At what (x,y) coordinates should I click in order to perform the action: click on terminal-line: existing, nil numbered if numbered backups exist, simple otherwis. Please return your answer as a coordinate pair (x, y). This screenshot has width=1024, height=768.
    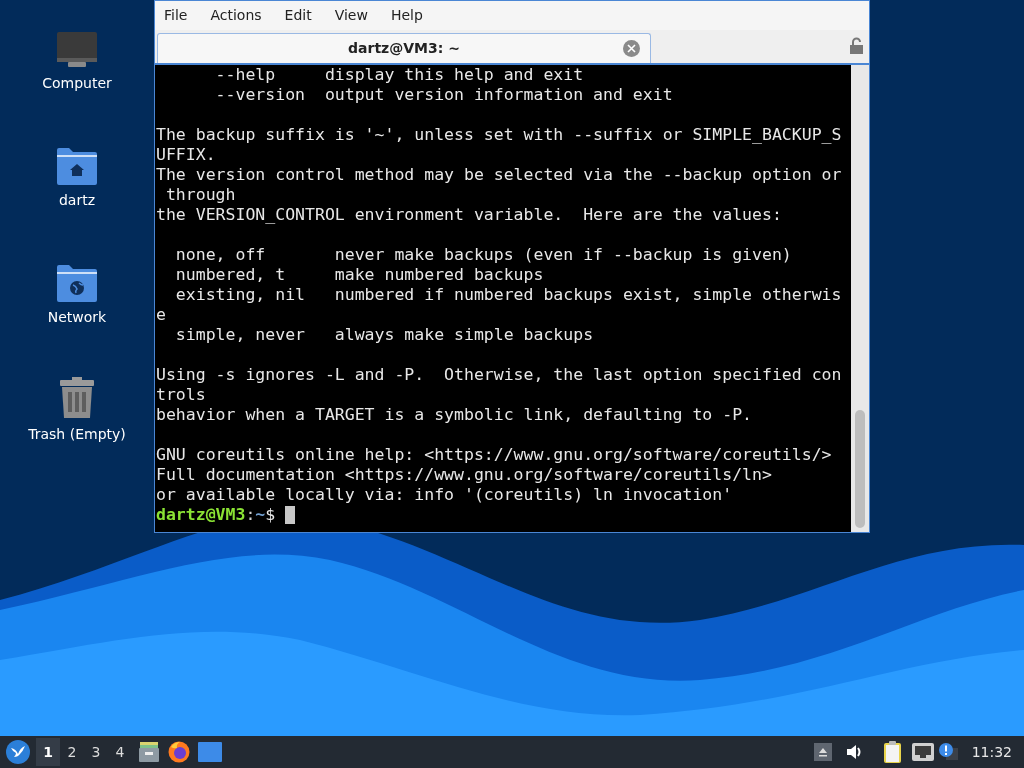
    Looking at the image, I should click on (508, 295).